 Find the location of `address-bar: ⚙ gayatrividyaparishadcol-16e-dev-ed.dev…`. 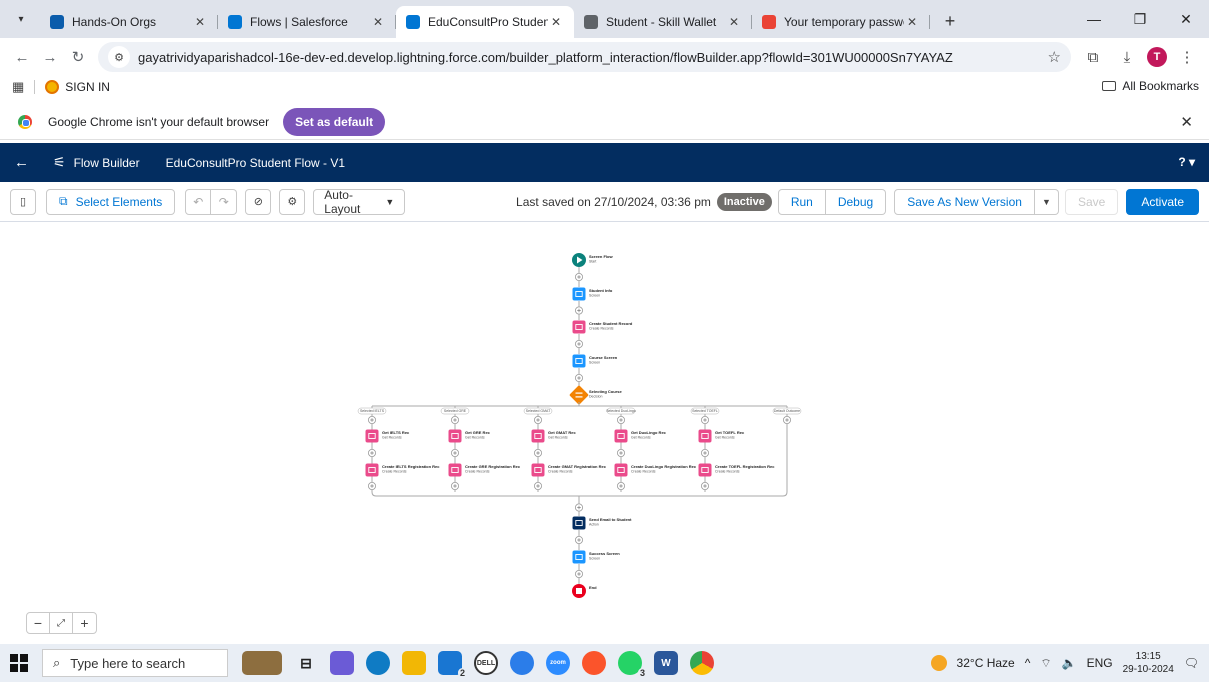

address-bar: ⚙ gayatrividyaparishadcol-16e-dev-ed.dev… is located at coordinates (584, 57).